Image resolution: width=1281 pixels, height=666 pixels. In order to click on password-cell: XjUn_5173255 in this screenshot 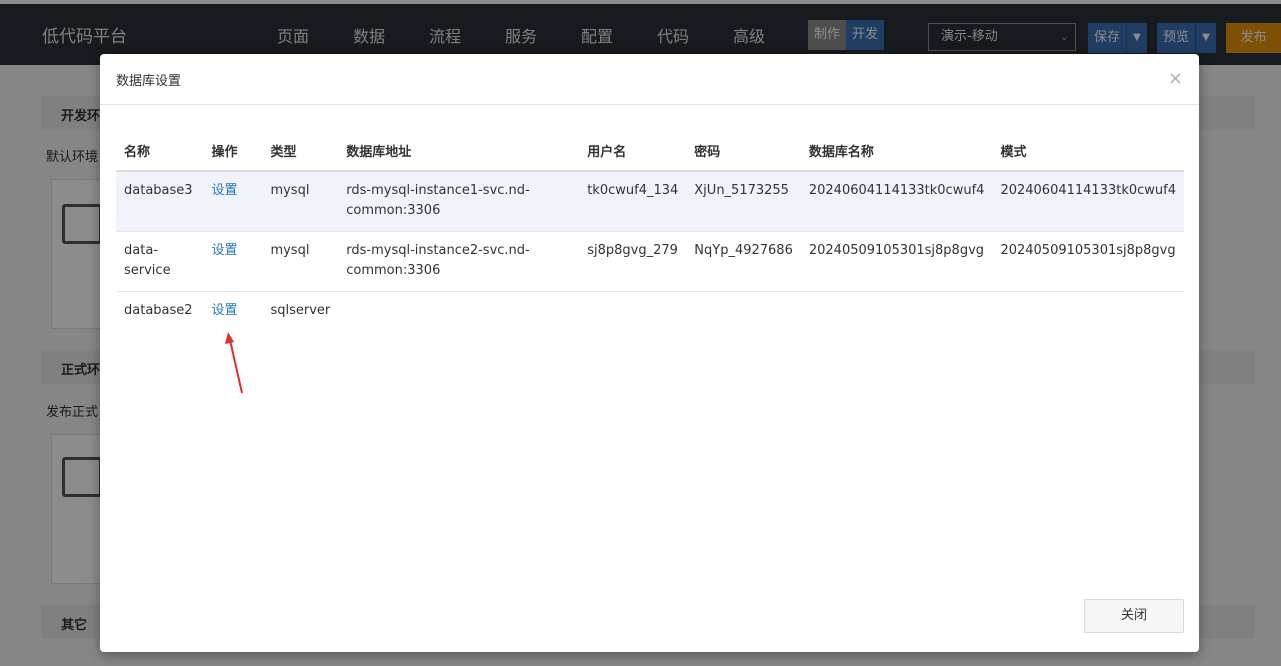, I will do `click(743, 201)`.